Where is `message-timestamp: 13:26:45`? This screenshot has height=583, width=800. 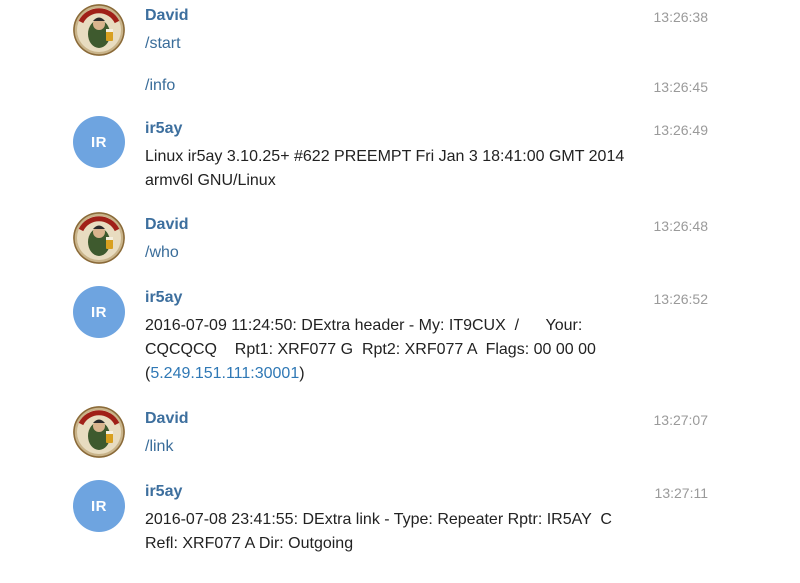
message-timestamp: 13:26:45 is located at coordinates (681, 87).